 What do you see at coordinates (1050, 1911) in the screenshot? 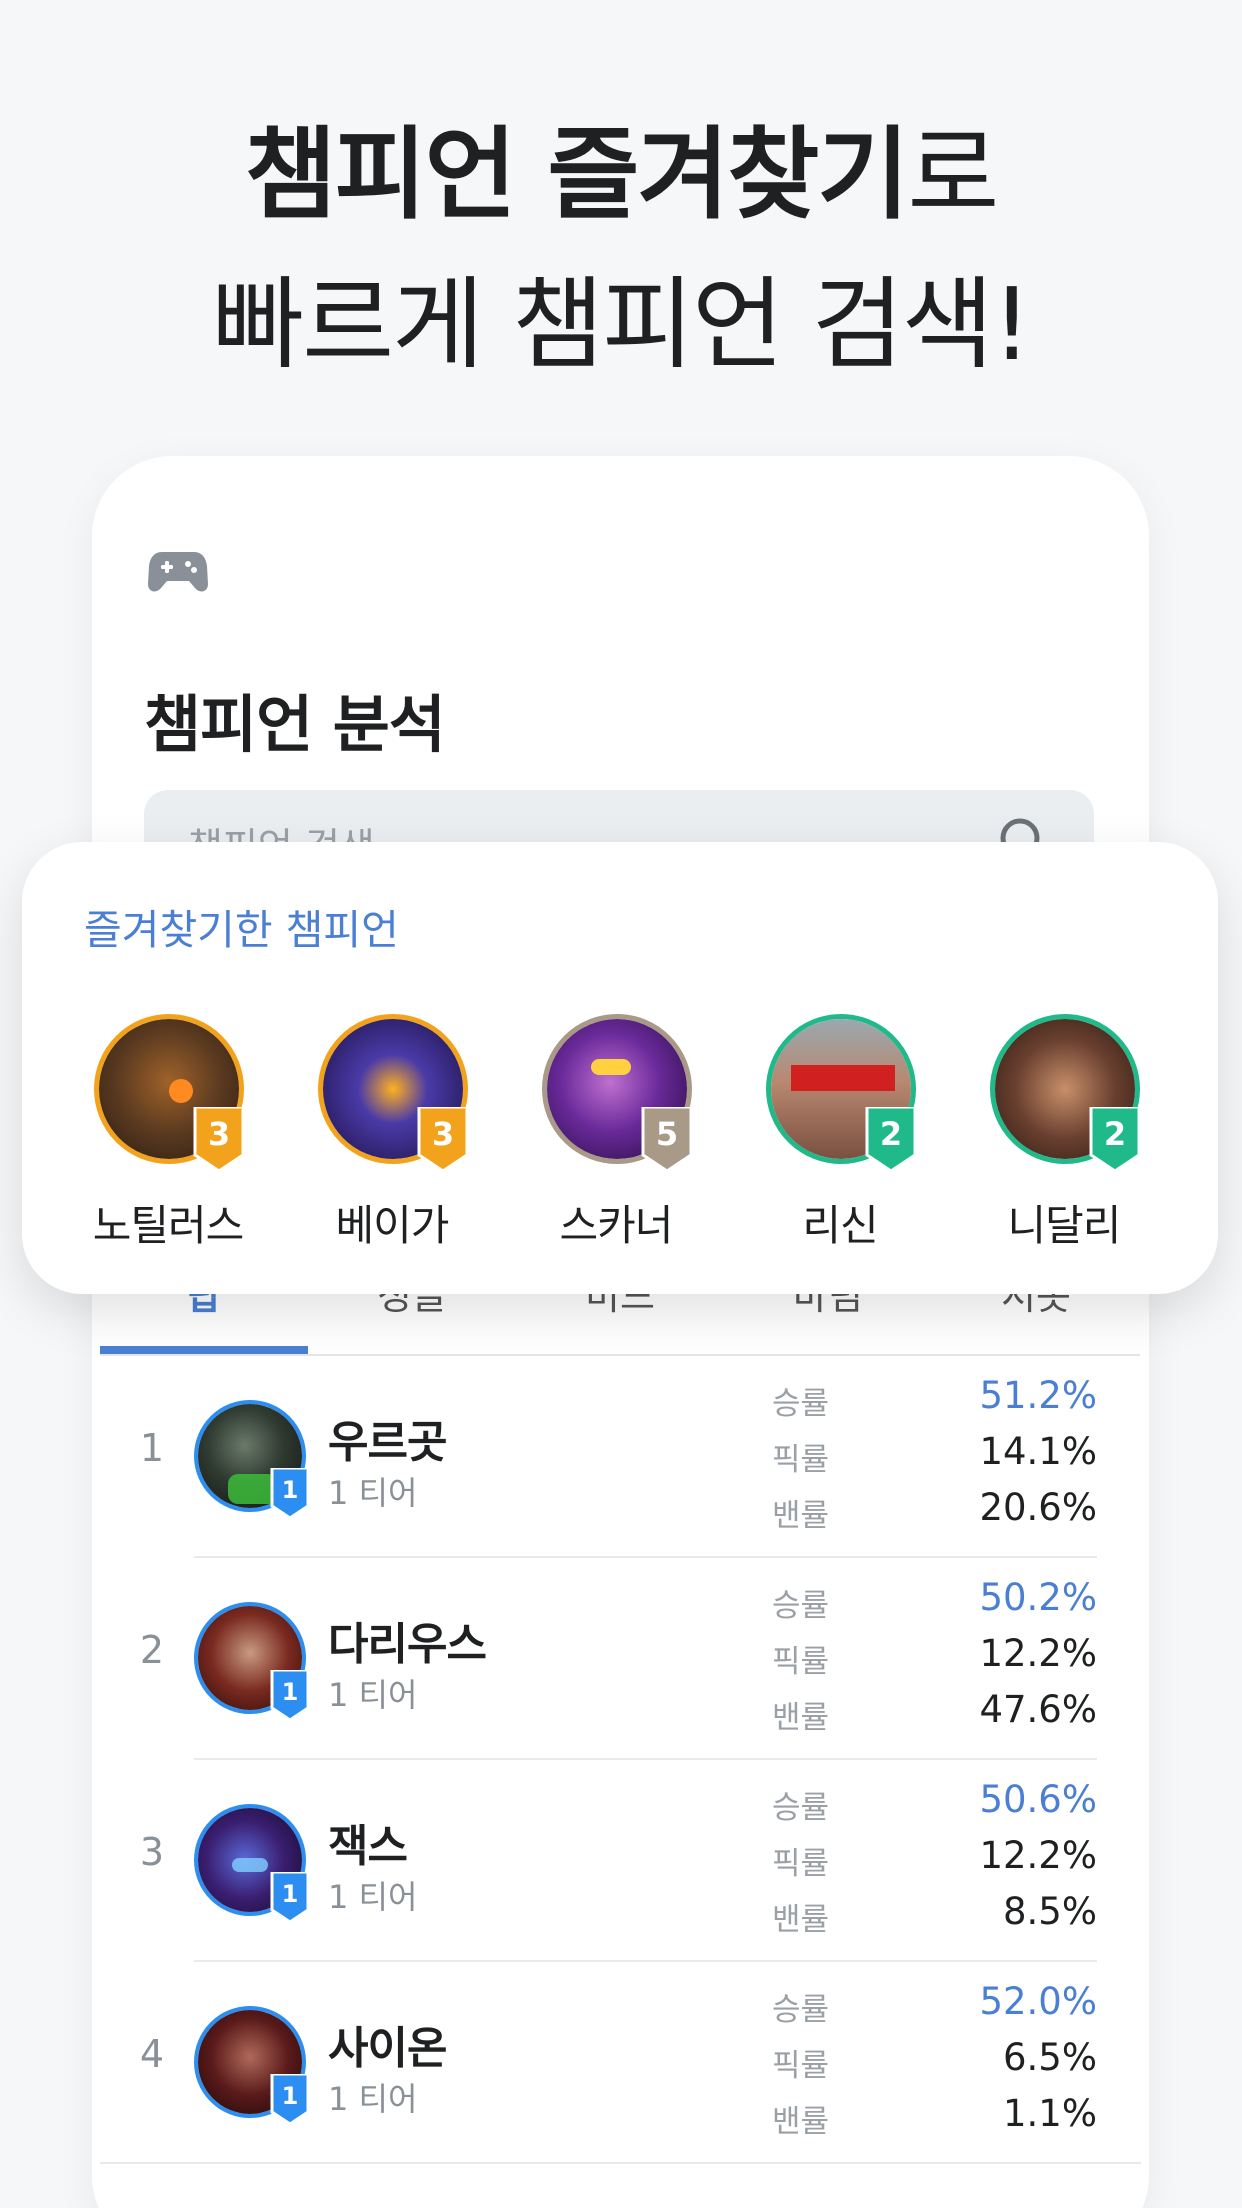
I see `ban-rate-value: 8.5%` at bounding box center [1050, 1911].